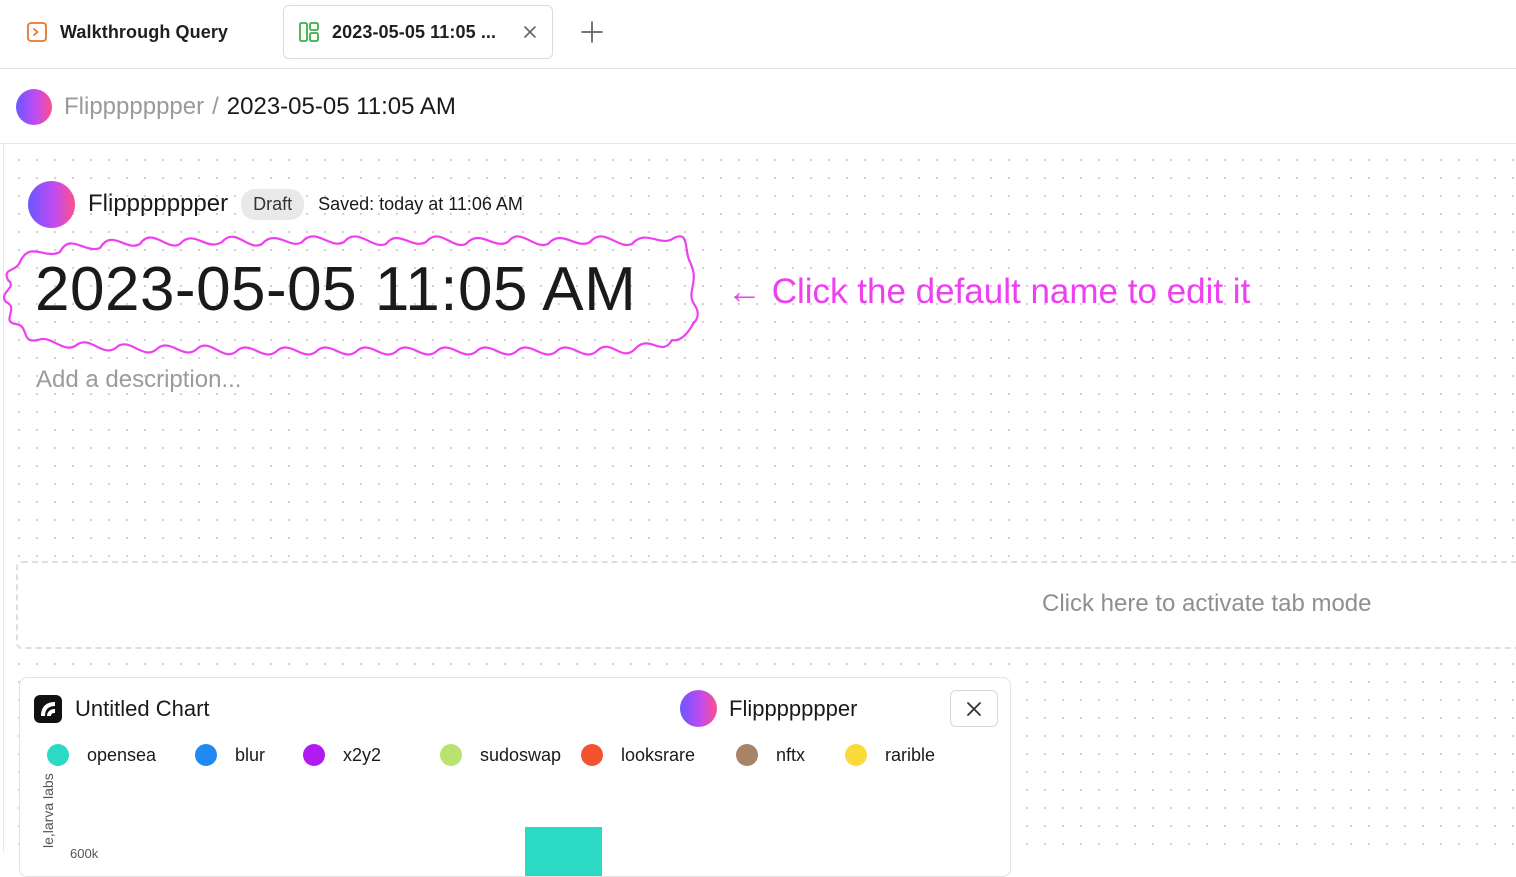 The width and height of the screenshot is (1516, 877). What do you see at coordinates (910, 754) in the screenshot?
I see `legend-label: rarible` at bounding box center [910, 754].